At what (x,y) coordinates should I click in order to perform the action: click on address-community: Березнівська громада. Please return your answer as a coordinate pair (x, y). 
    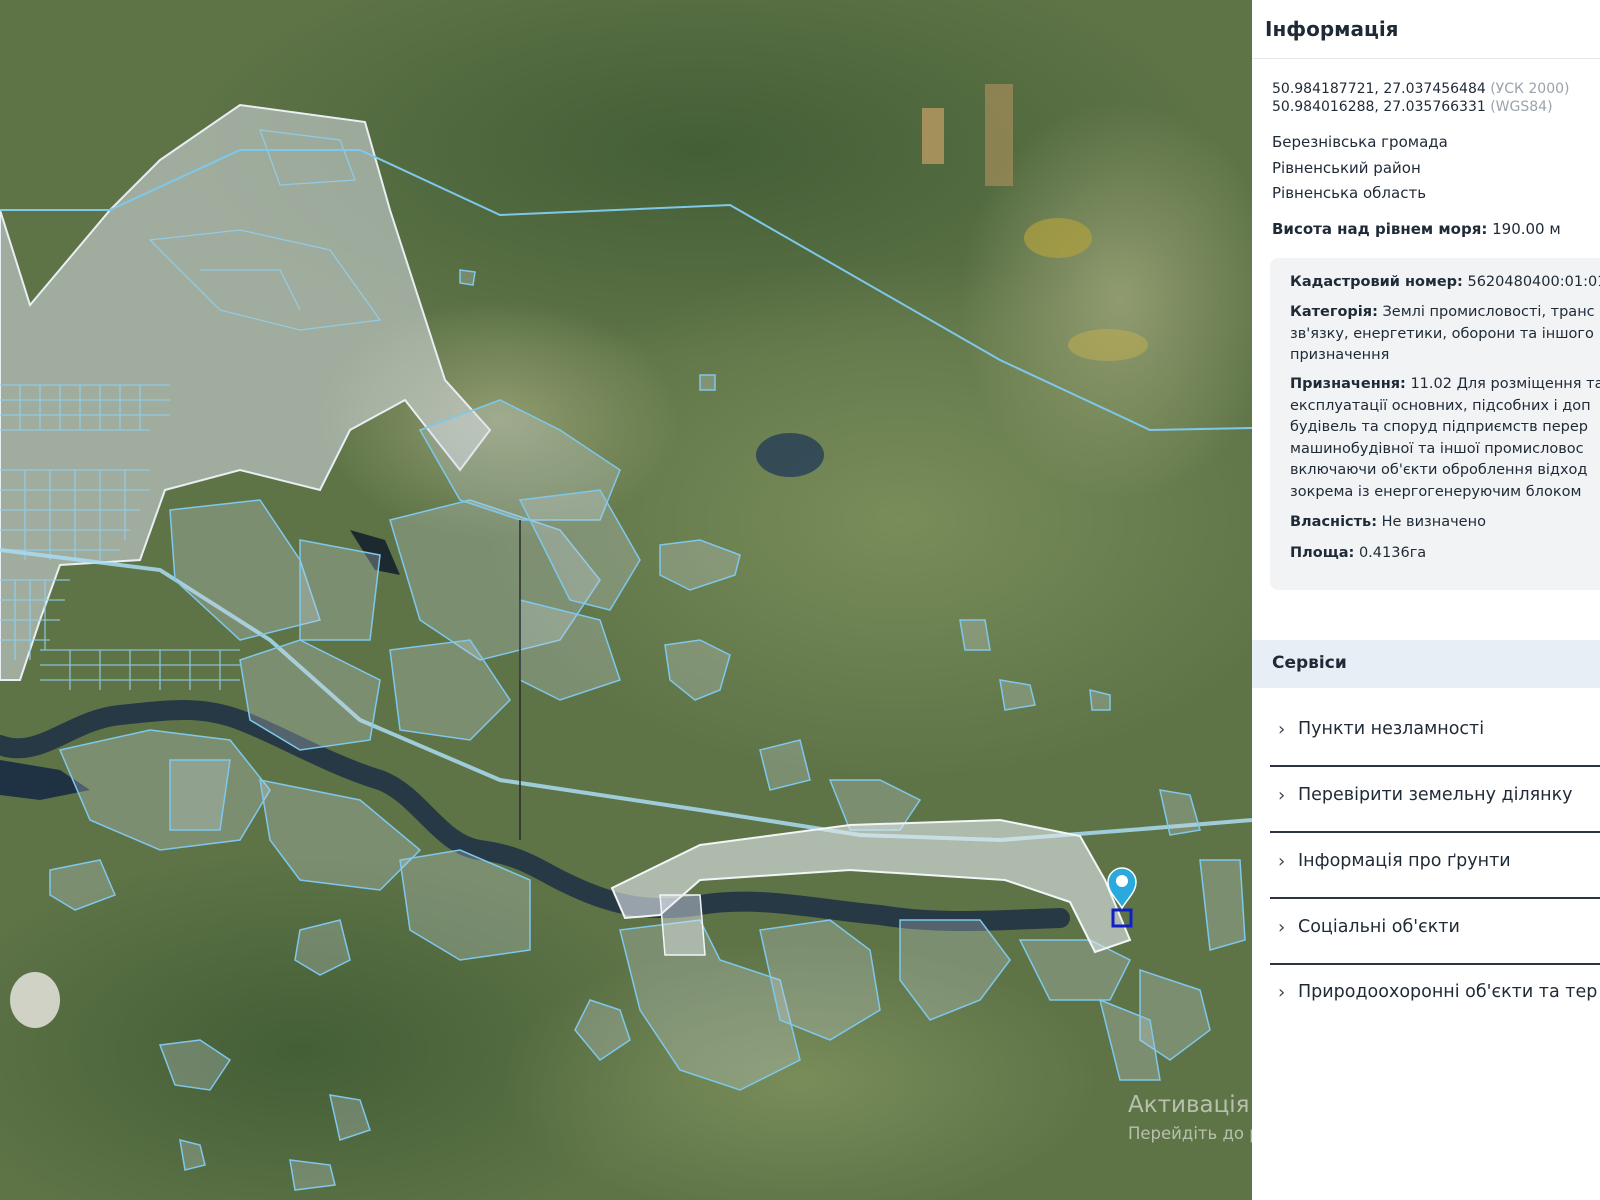
    Looking at the image, I should click on (1360, 142).